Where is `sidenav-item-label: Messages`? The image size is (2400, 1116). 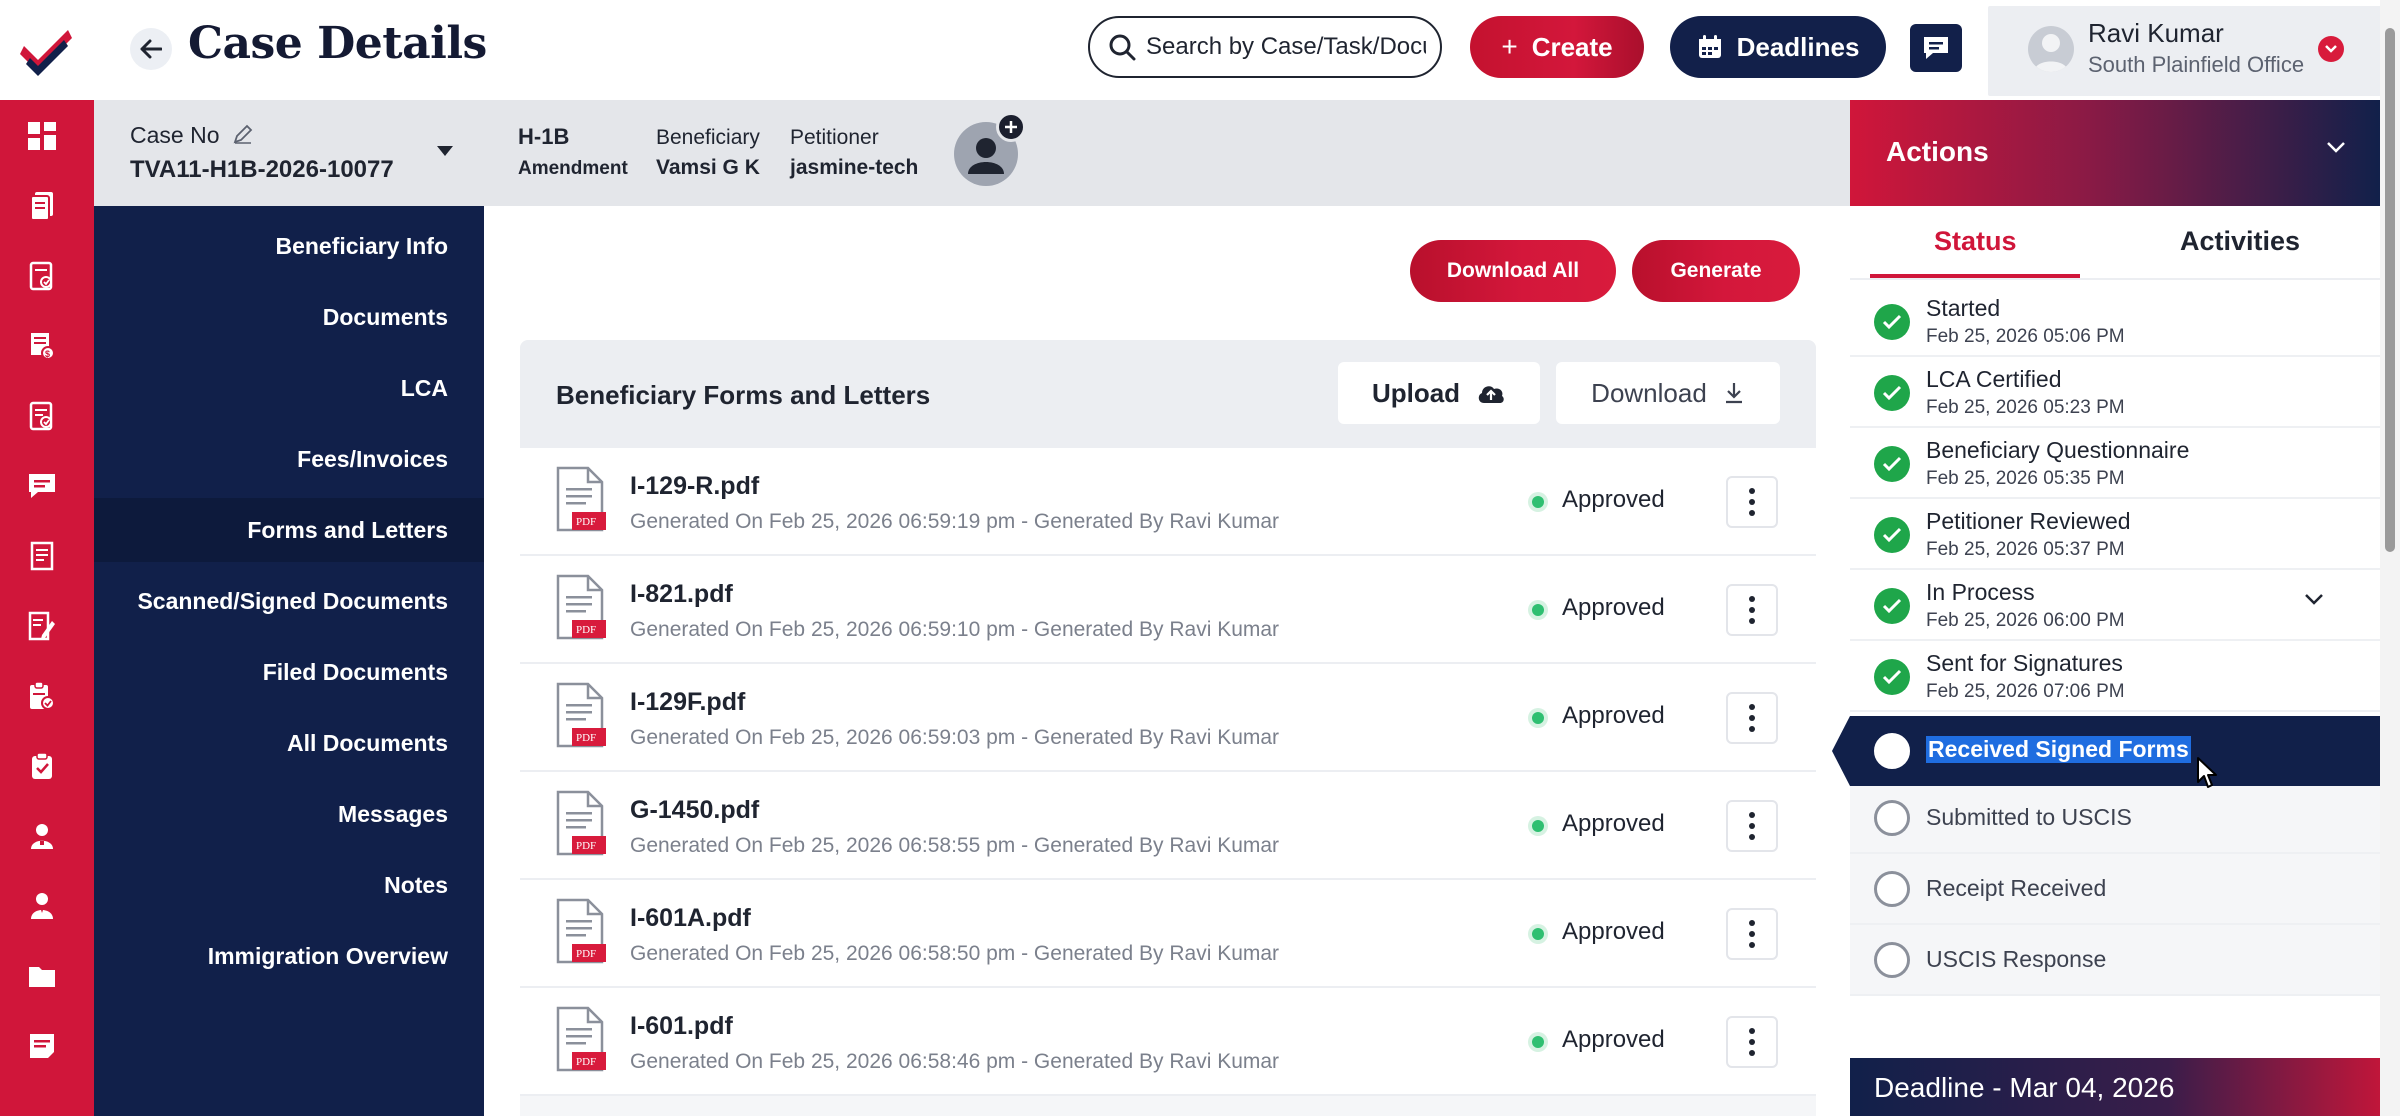 sidenav-item-label: Messages is located at coordinates (393, 813).